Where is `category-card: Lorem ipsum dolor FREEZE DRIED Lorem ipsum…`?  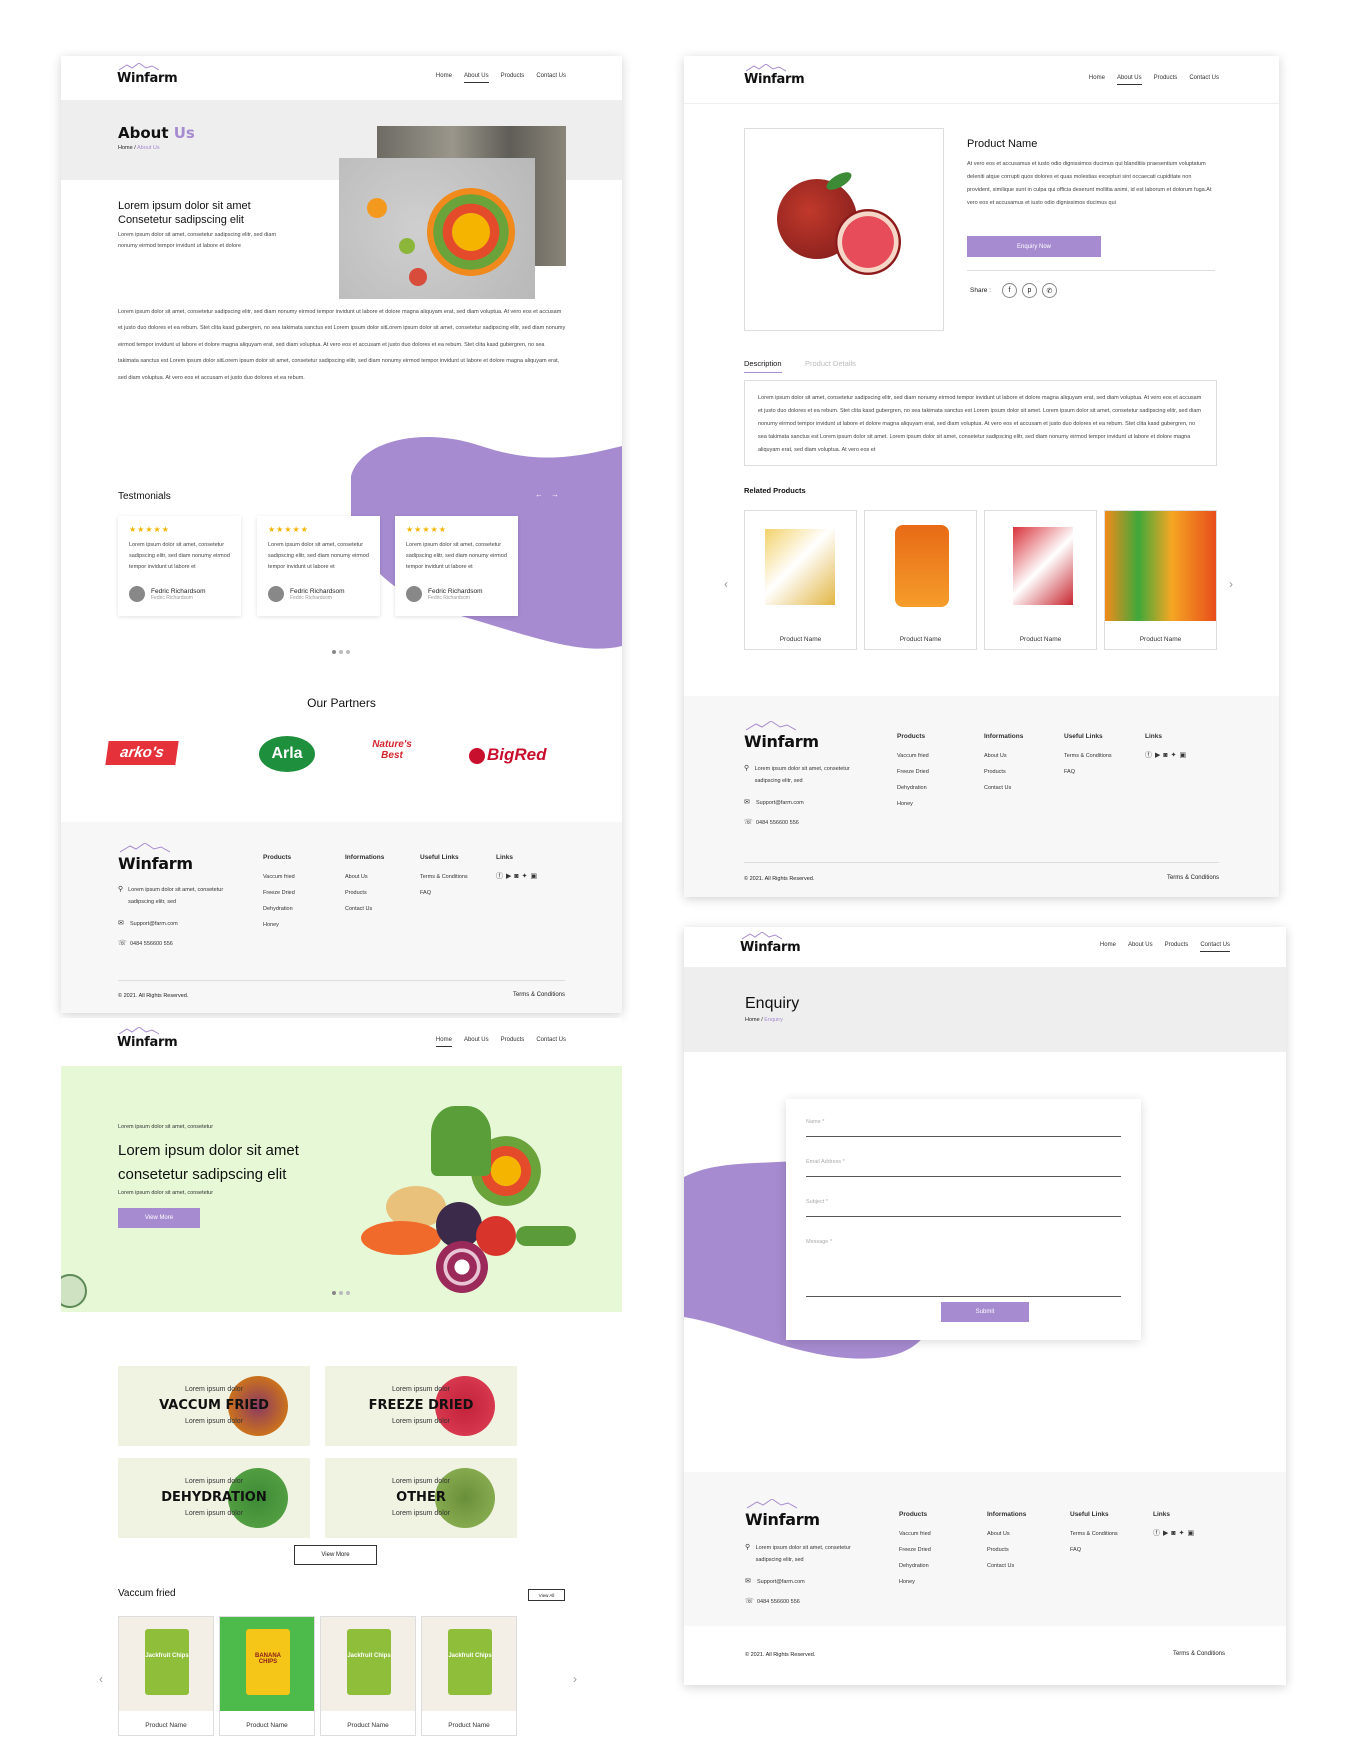
category-card: Lorem ipsum dolor FREEZE DRIED Lorem ipsum… is located at coordinates (421, 1406).